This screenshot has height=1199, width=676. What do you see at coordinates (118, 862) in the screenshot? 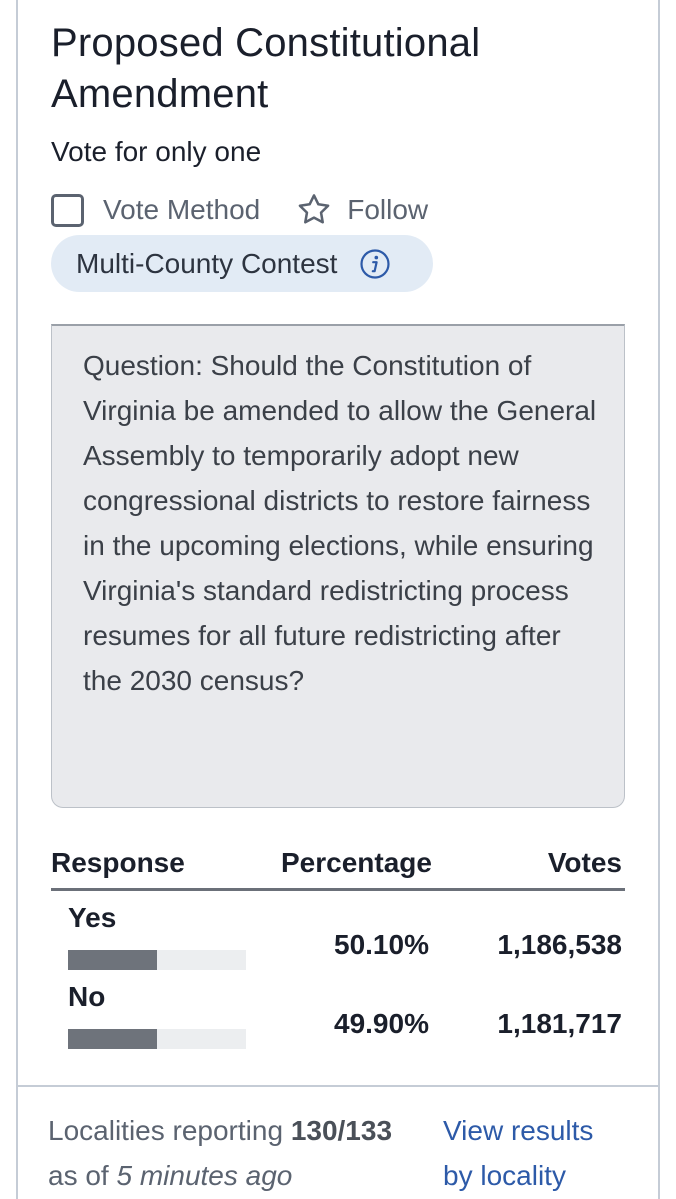
I see `header-response: Response` at bounding box center [118, 862].